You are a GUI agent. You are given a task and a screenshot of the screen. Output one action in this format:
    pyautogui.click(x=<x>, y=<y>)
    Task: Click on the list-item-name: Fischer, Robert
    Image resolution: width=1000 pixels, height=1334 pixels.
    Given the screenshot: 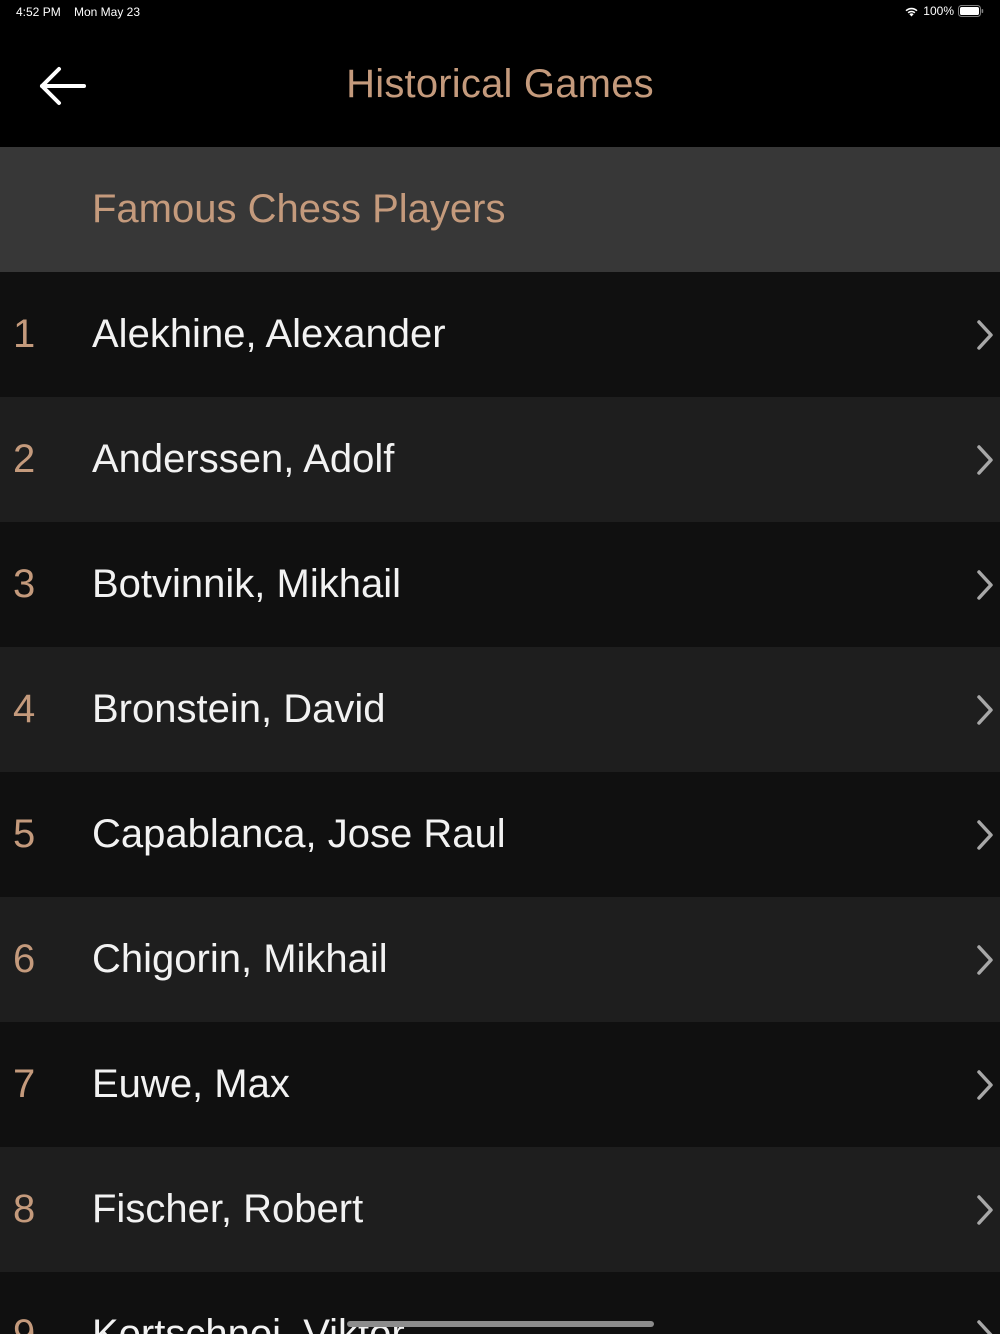 What is the action you would take?
    pyautogui.click(x=228, y=1209)
    